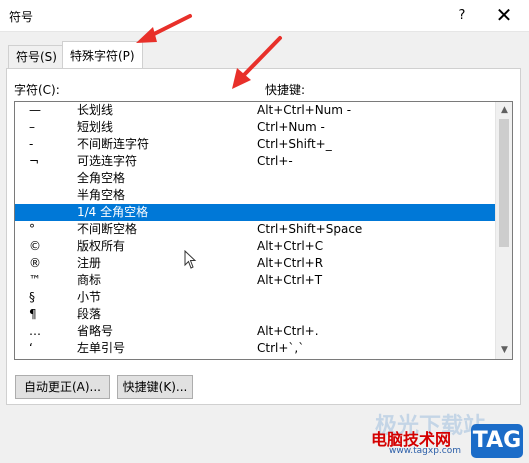 The height and width of the screenshot is (463, 529). Describe the element at coordinates (101, 246) in the screenshot. I see `list-item-name: 版权所有` at that location.